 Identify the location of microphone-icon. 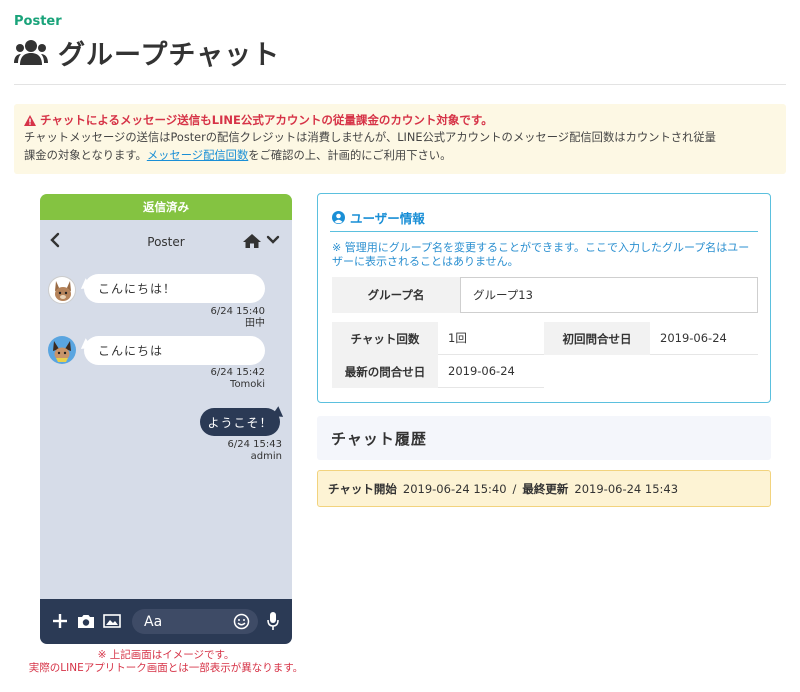
(273, 621).